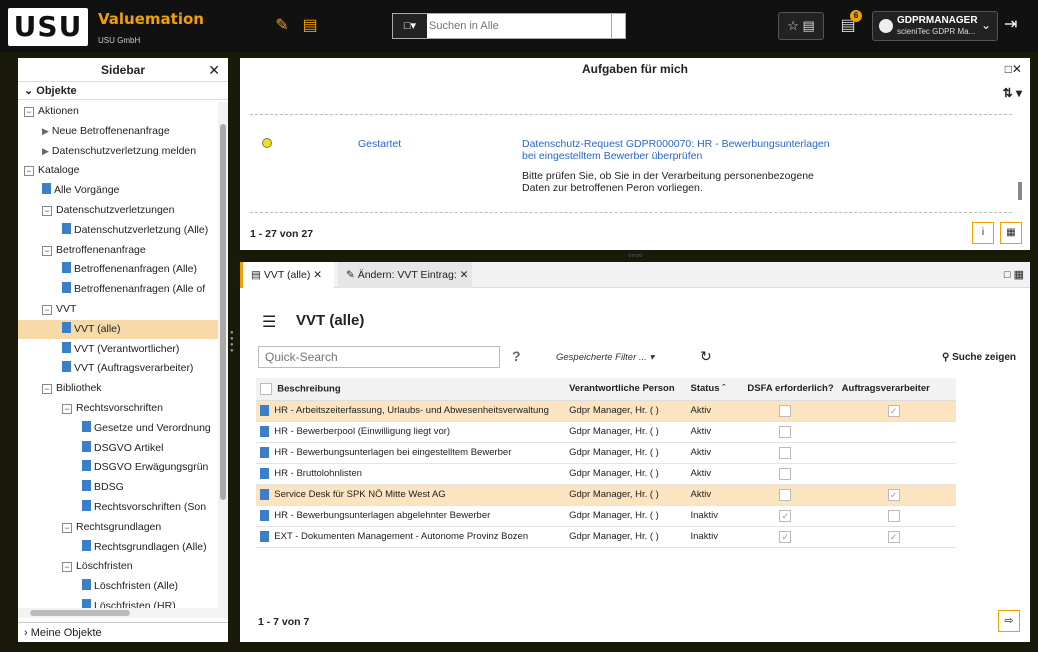 Image resolution: width=1038 pixels, height=652 pixels. What do you see at coordinates (118, 368) in the screenshot?
I see `sidebar-item: VVT (Auftragsverarbeiter)` at bounding box center [118, 368].